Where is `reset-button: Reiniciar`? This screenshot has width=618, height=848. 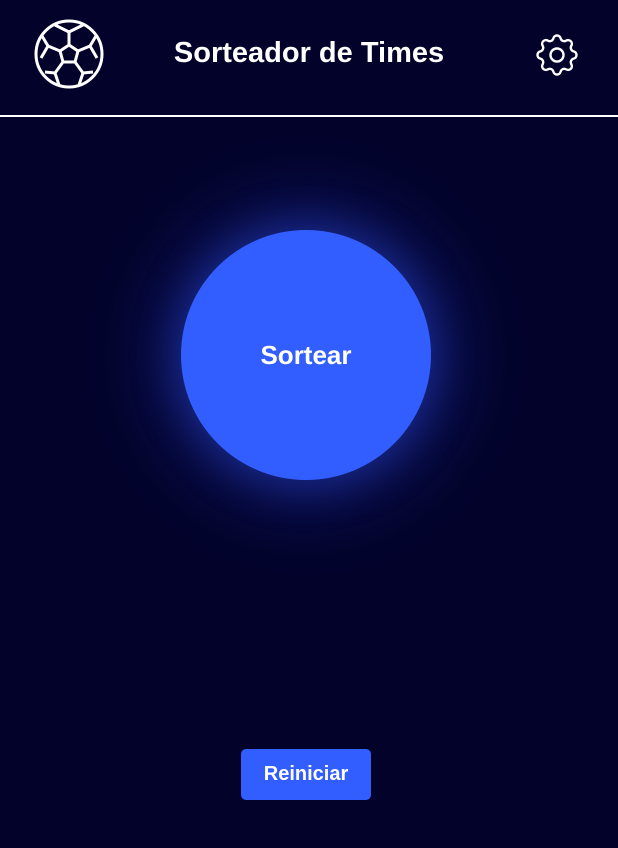
reset-button: Reiniciar is located at coordinates (306, 774).